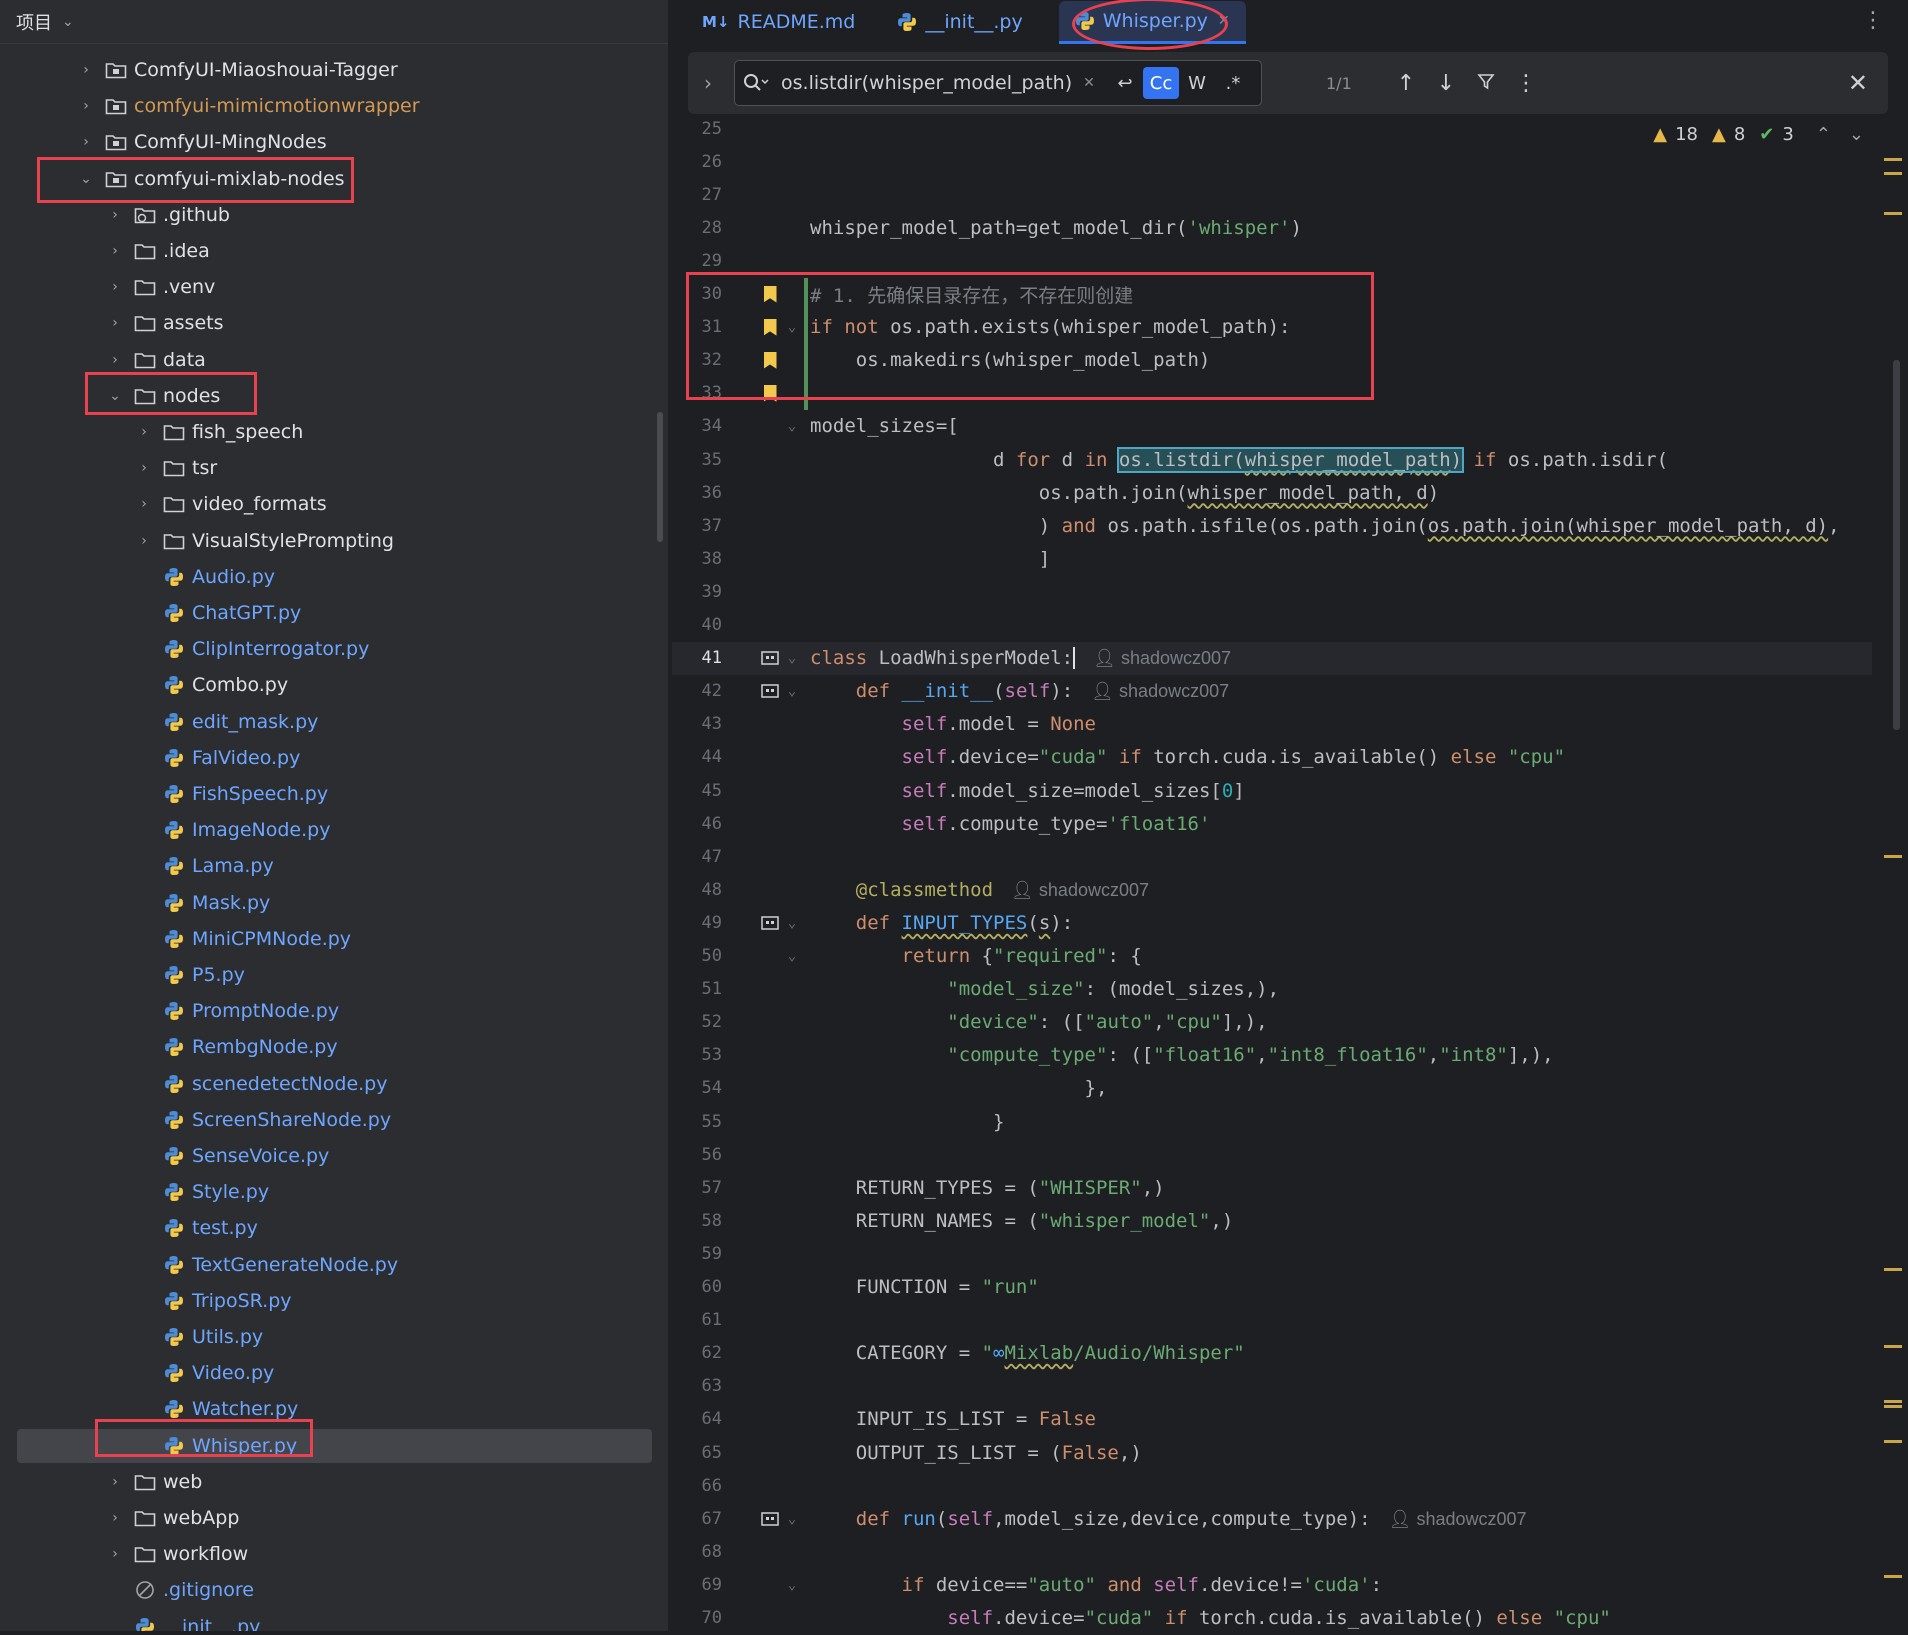 The height and width of the screenshot is (1635, 1908). Describe the element at coordinates (1858, 83) in the screenshot. I see `close-icon: ✕` at that location.